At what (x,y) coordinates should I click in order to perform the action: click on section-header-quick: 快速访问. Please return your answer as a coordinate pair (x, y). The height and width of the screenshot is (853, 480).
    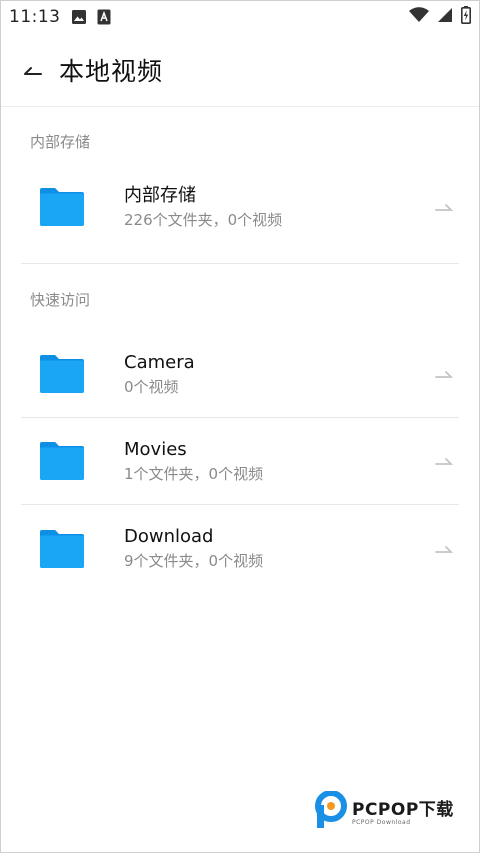
    Looking at the image, I should click on (60, 300).